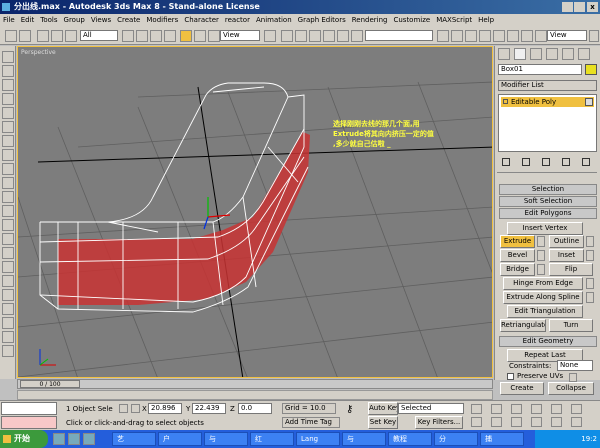  What do you see at coordinates (8, 155) in the screenshot?
I see `reactor-tool-8-icon` at bounding box center [8, 155].